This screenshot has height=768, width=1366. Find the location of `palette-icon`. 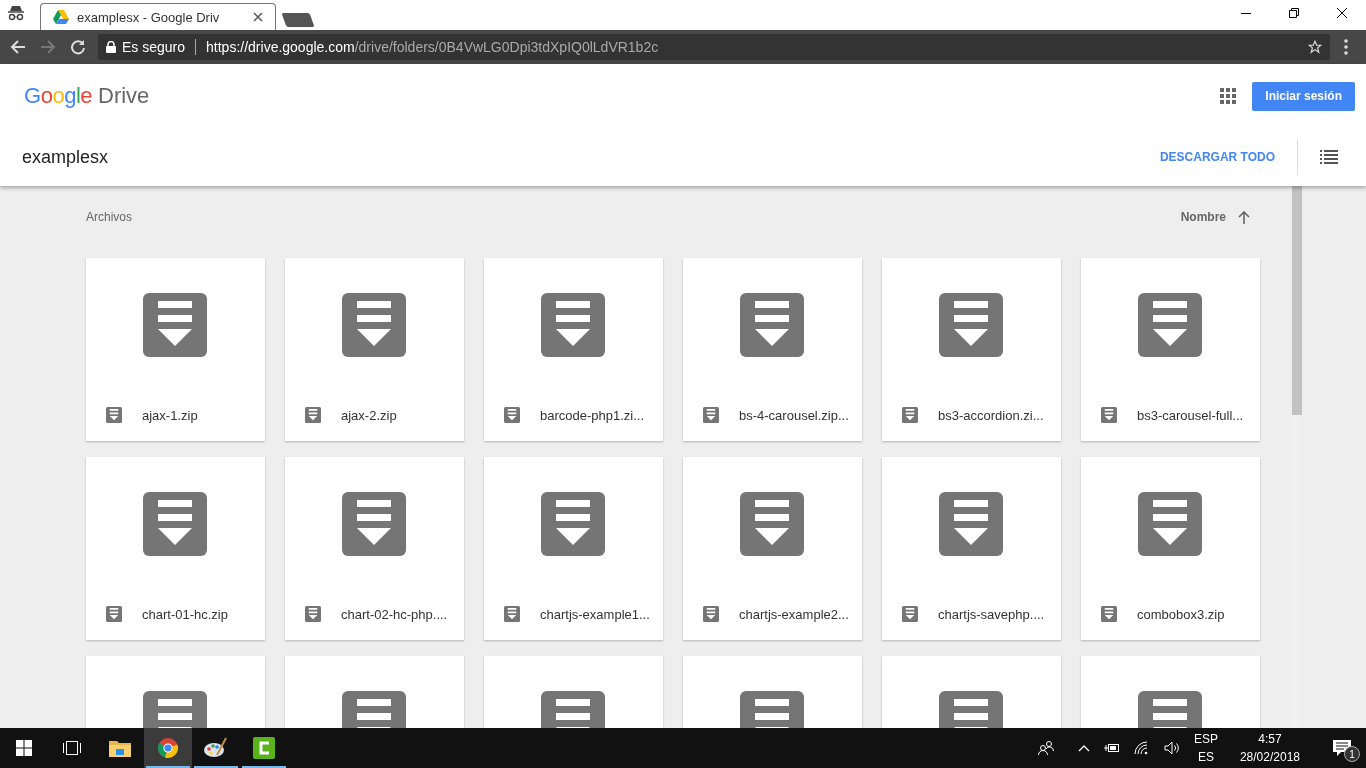

palette-icon is located at coordinates (216, 748).